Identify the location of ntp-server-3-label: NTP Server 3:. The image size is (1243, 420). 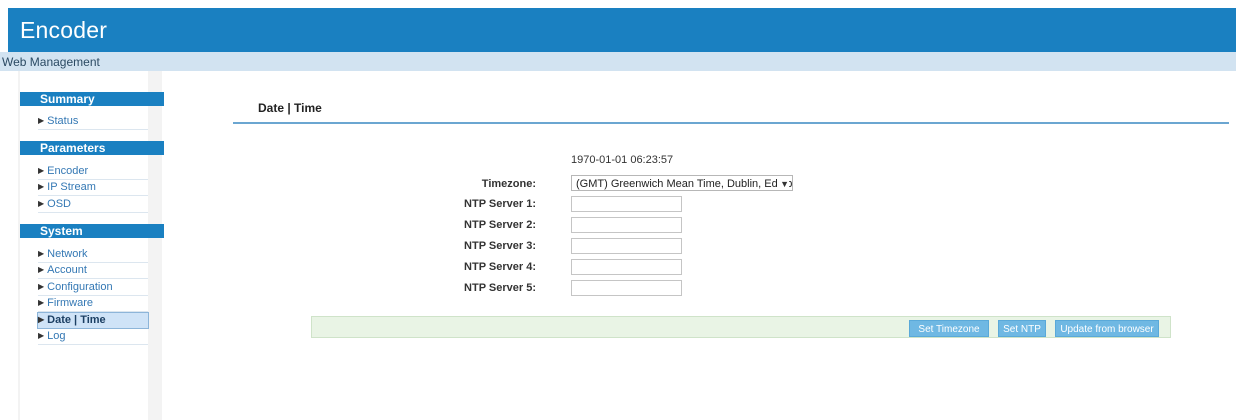
(500, 246).